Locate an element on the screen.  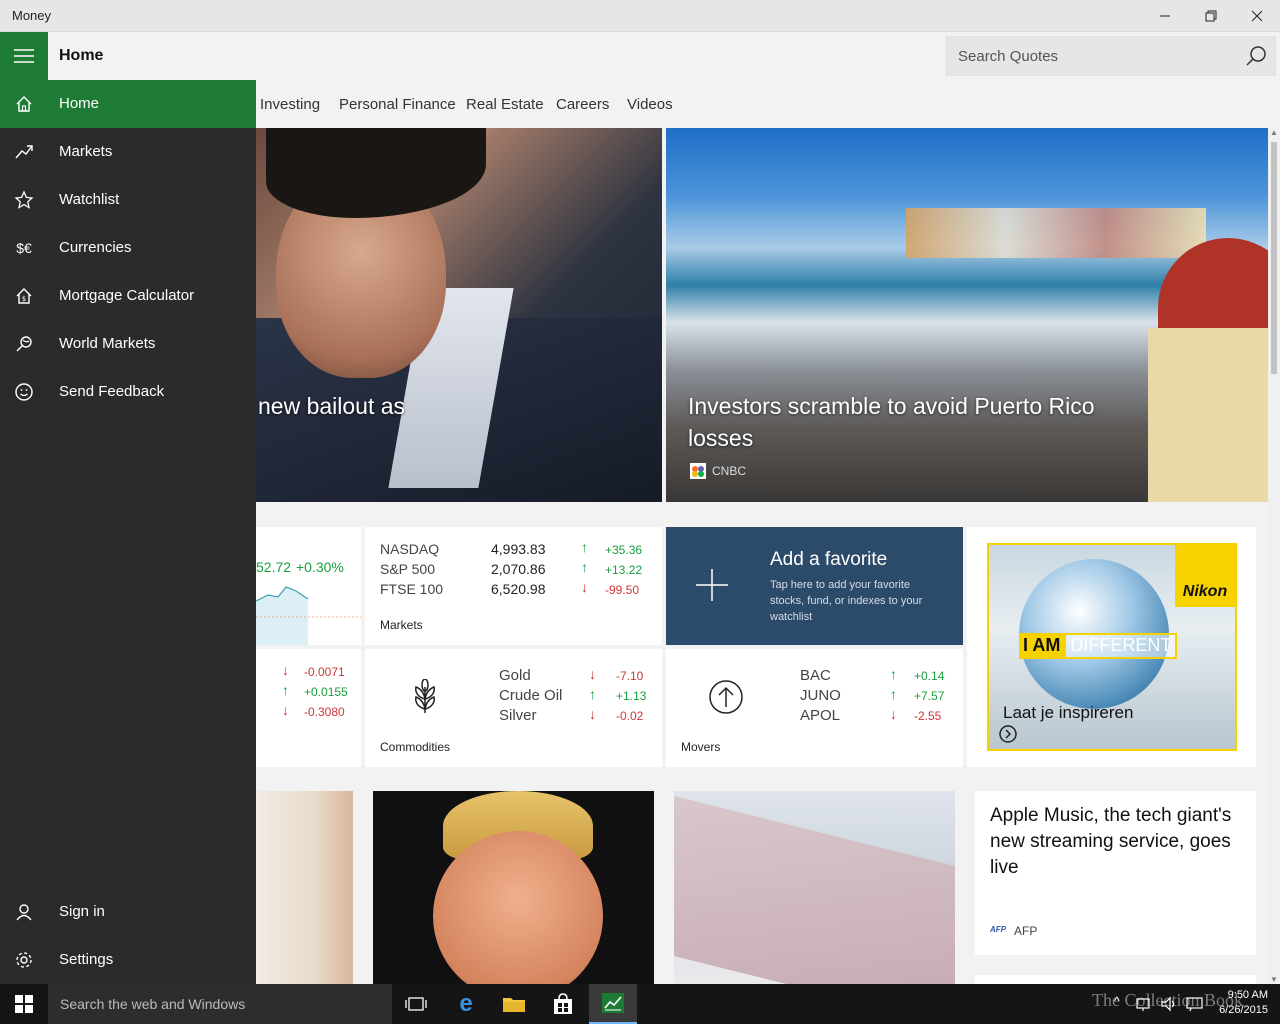
nav-label-mortgage-calculator: Mortgage Calculator is located at coordinates (127, 295).